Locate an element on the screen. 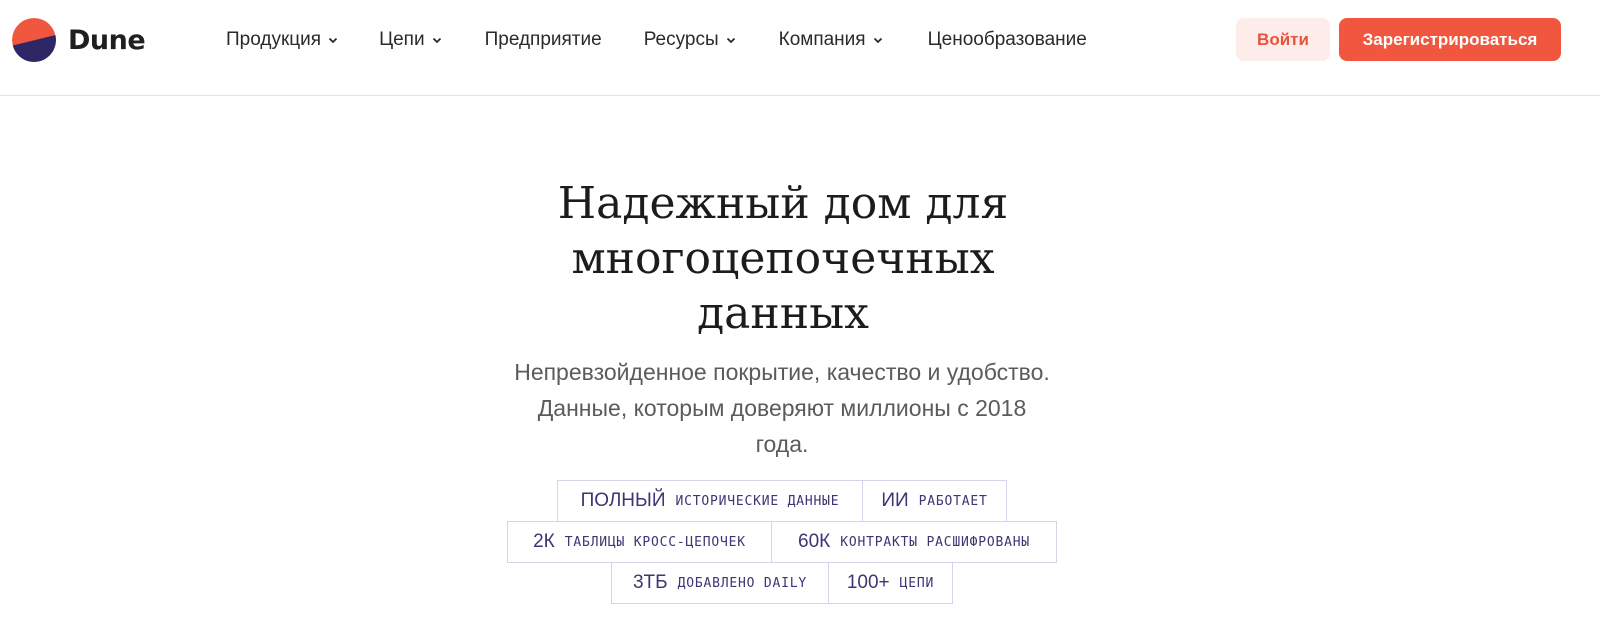  stat-value: ИИ is located at coordinates (895, 500).